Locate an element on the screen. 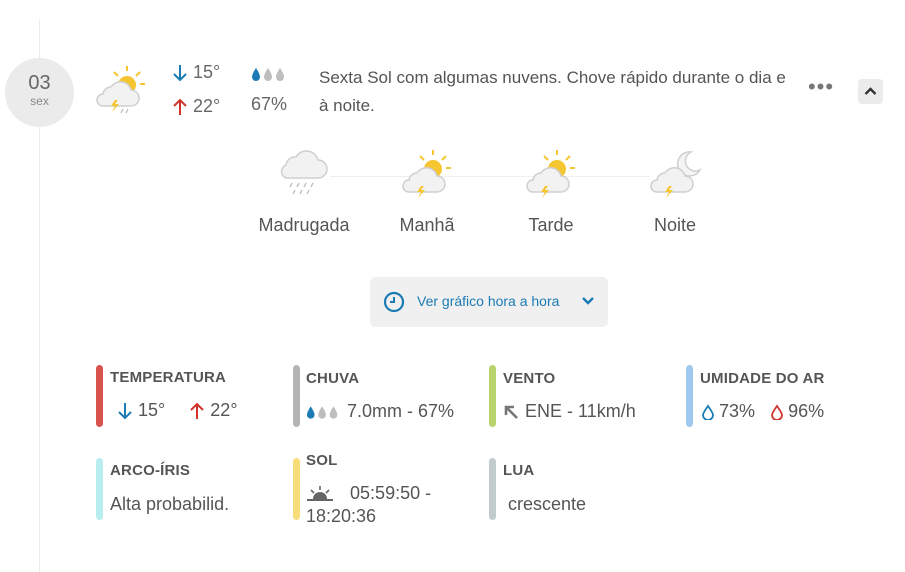 The image size is (905, 572). rain-cloud-icon is located at coordinates (304, 172).